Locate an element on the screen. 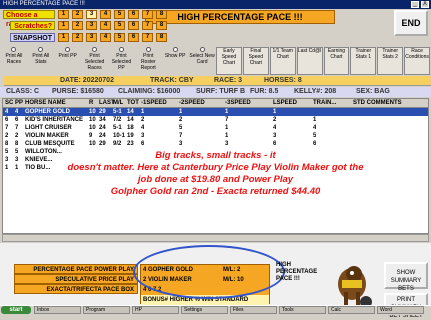 Image resolution: width=431 pixels, height=320 pixels. scratch-number-box: 8 is located at coordinates (161, 25).